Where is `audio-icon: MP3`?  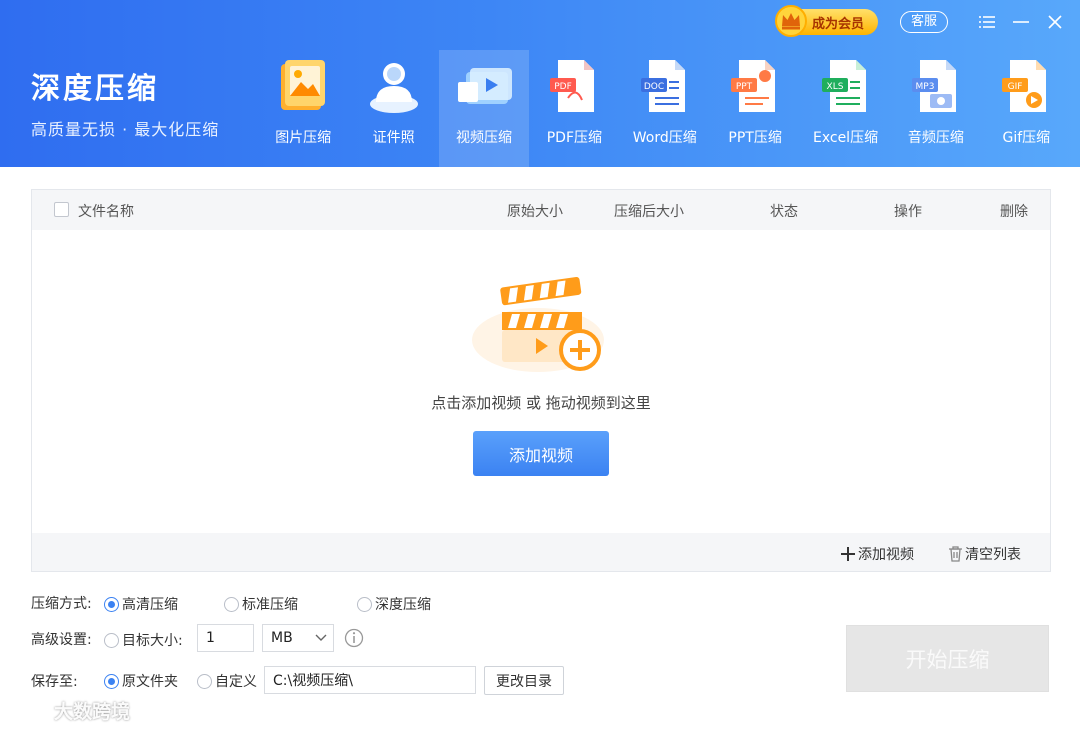 audio-icon: MP3 is located at coordinates (936, 86).